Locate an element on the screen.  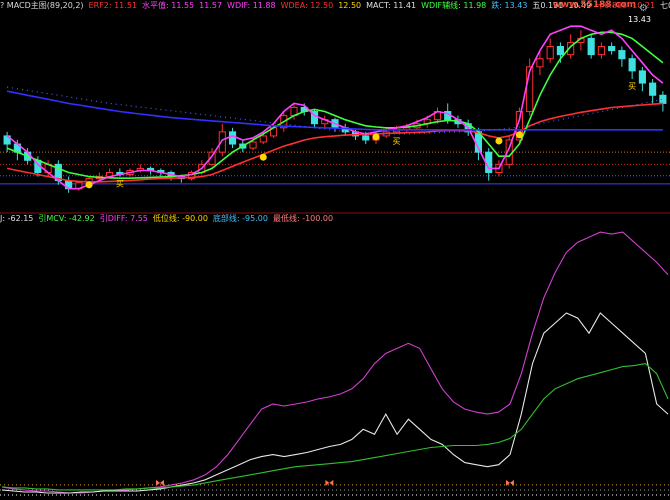
legend-item: 七0.946 is located at coordinates (665, 5).